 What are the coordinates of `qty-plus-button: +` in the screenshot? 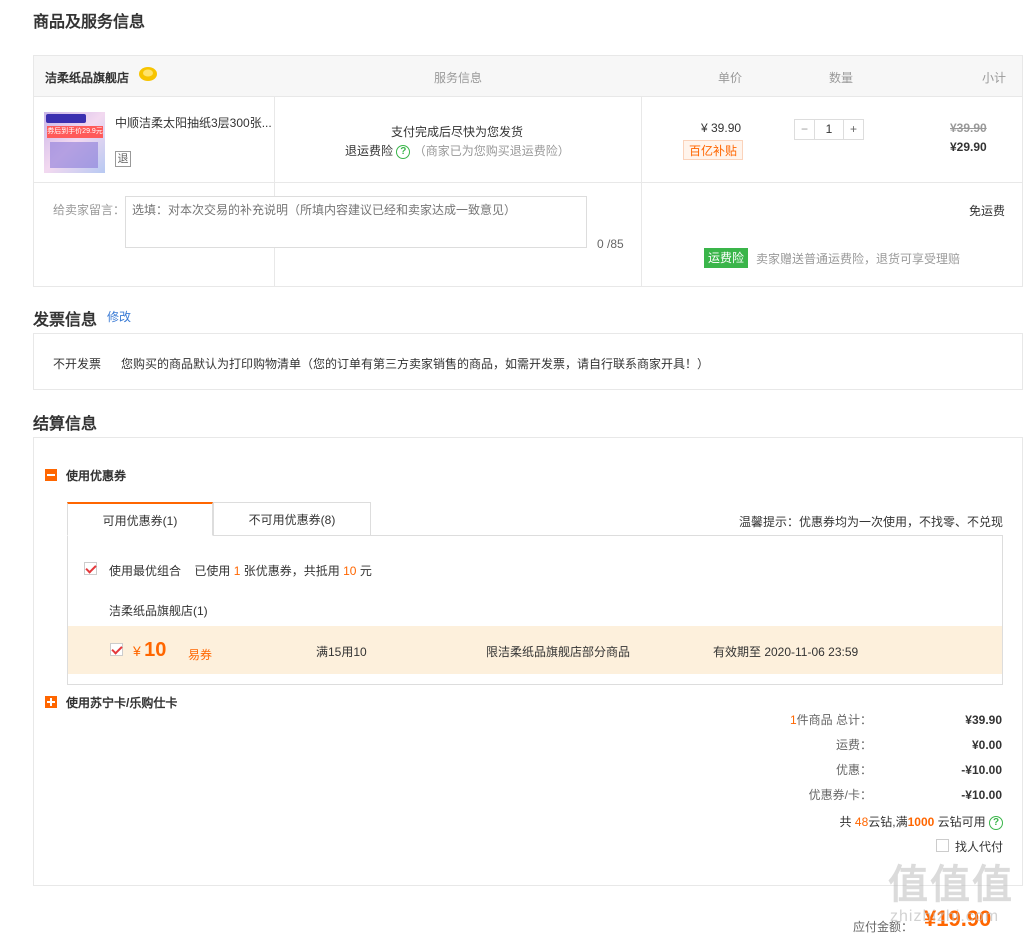 It's located at (853, 129).